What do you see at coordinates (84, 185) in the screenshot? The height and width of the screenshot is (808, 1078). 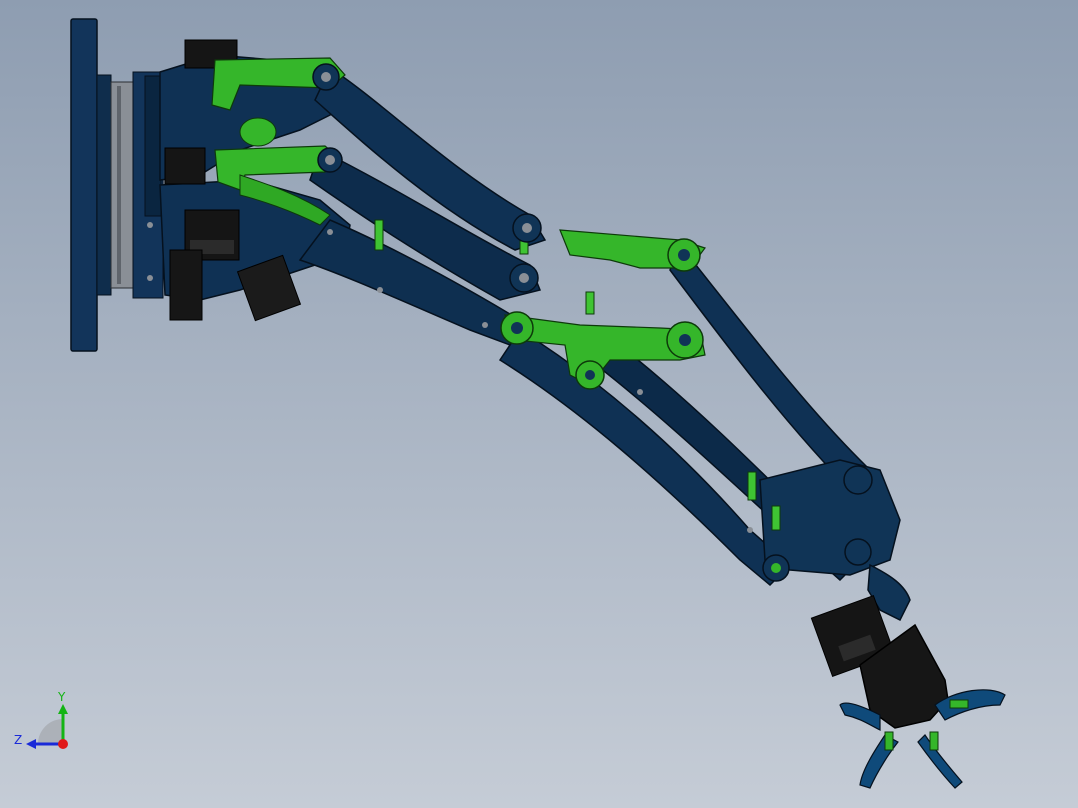 I see `base-plate` at bounding box center [84, 185].